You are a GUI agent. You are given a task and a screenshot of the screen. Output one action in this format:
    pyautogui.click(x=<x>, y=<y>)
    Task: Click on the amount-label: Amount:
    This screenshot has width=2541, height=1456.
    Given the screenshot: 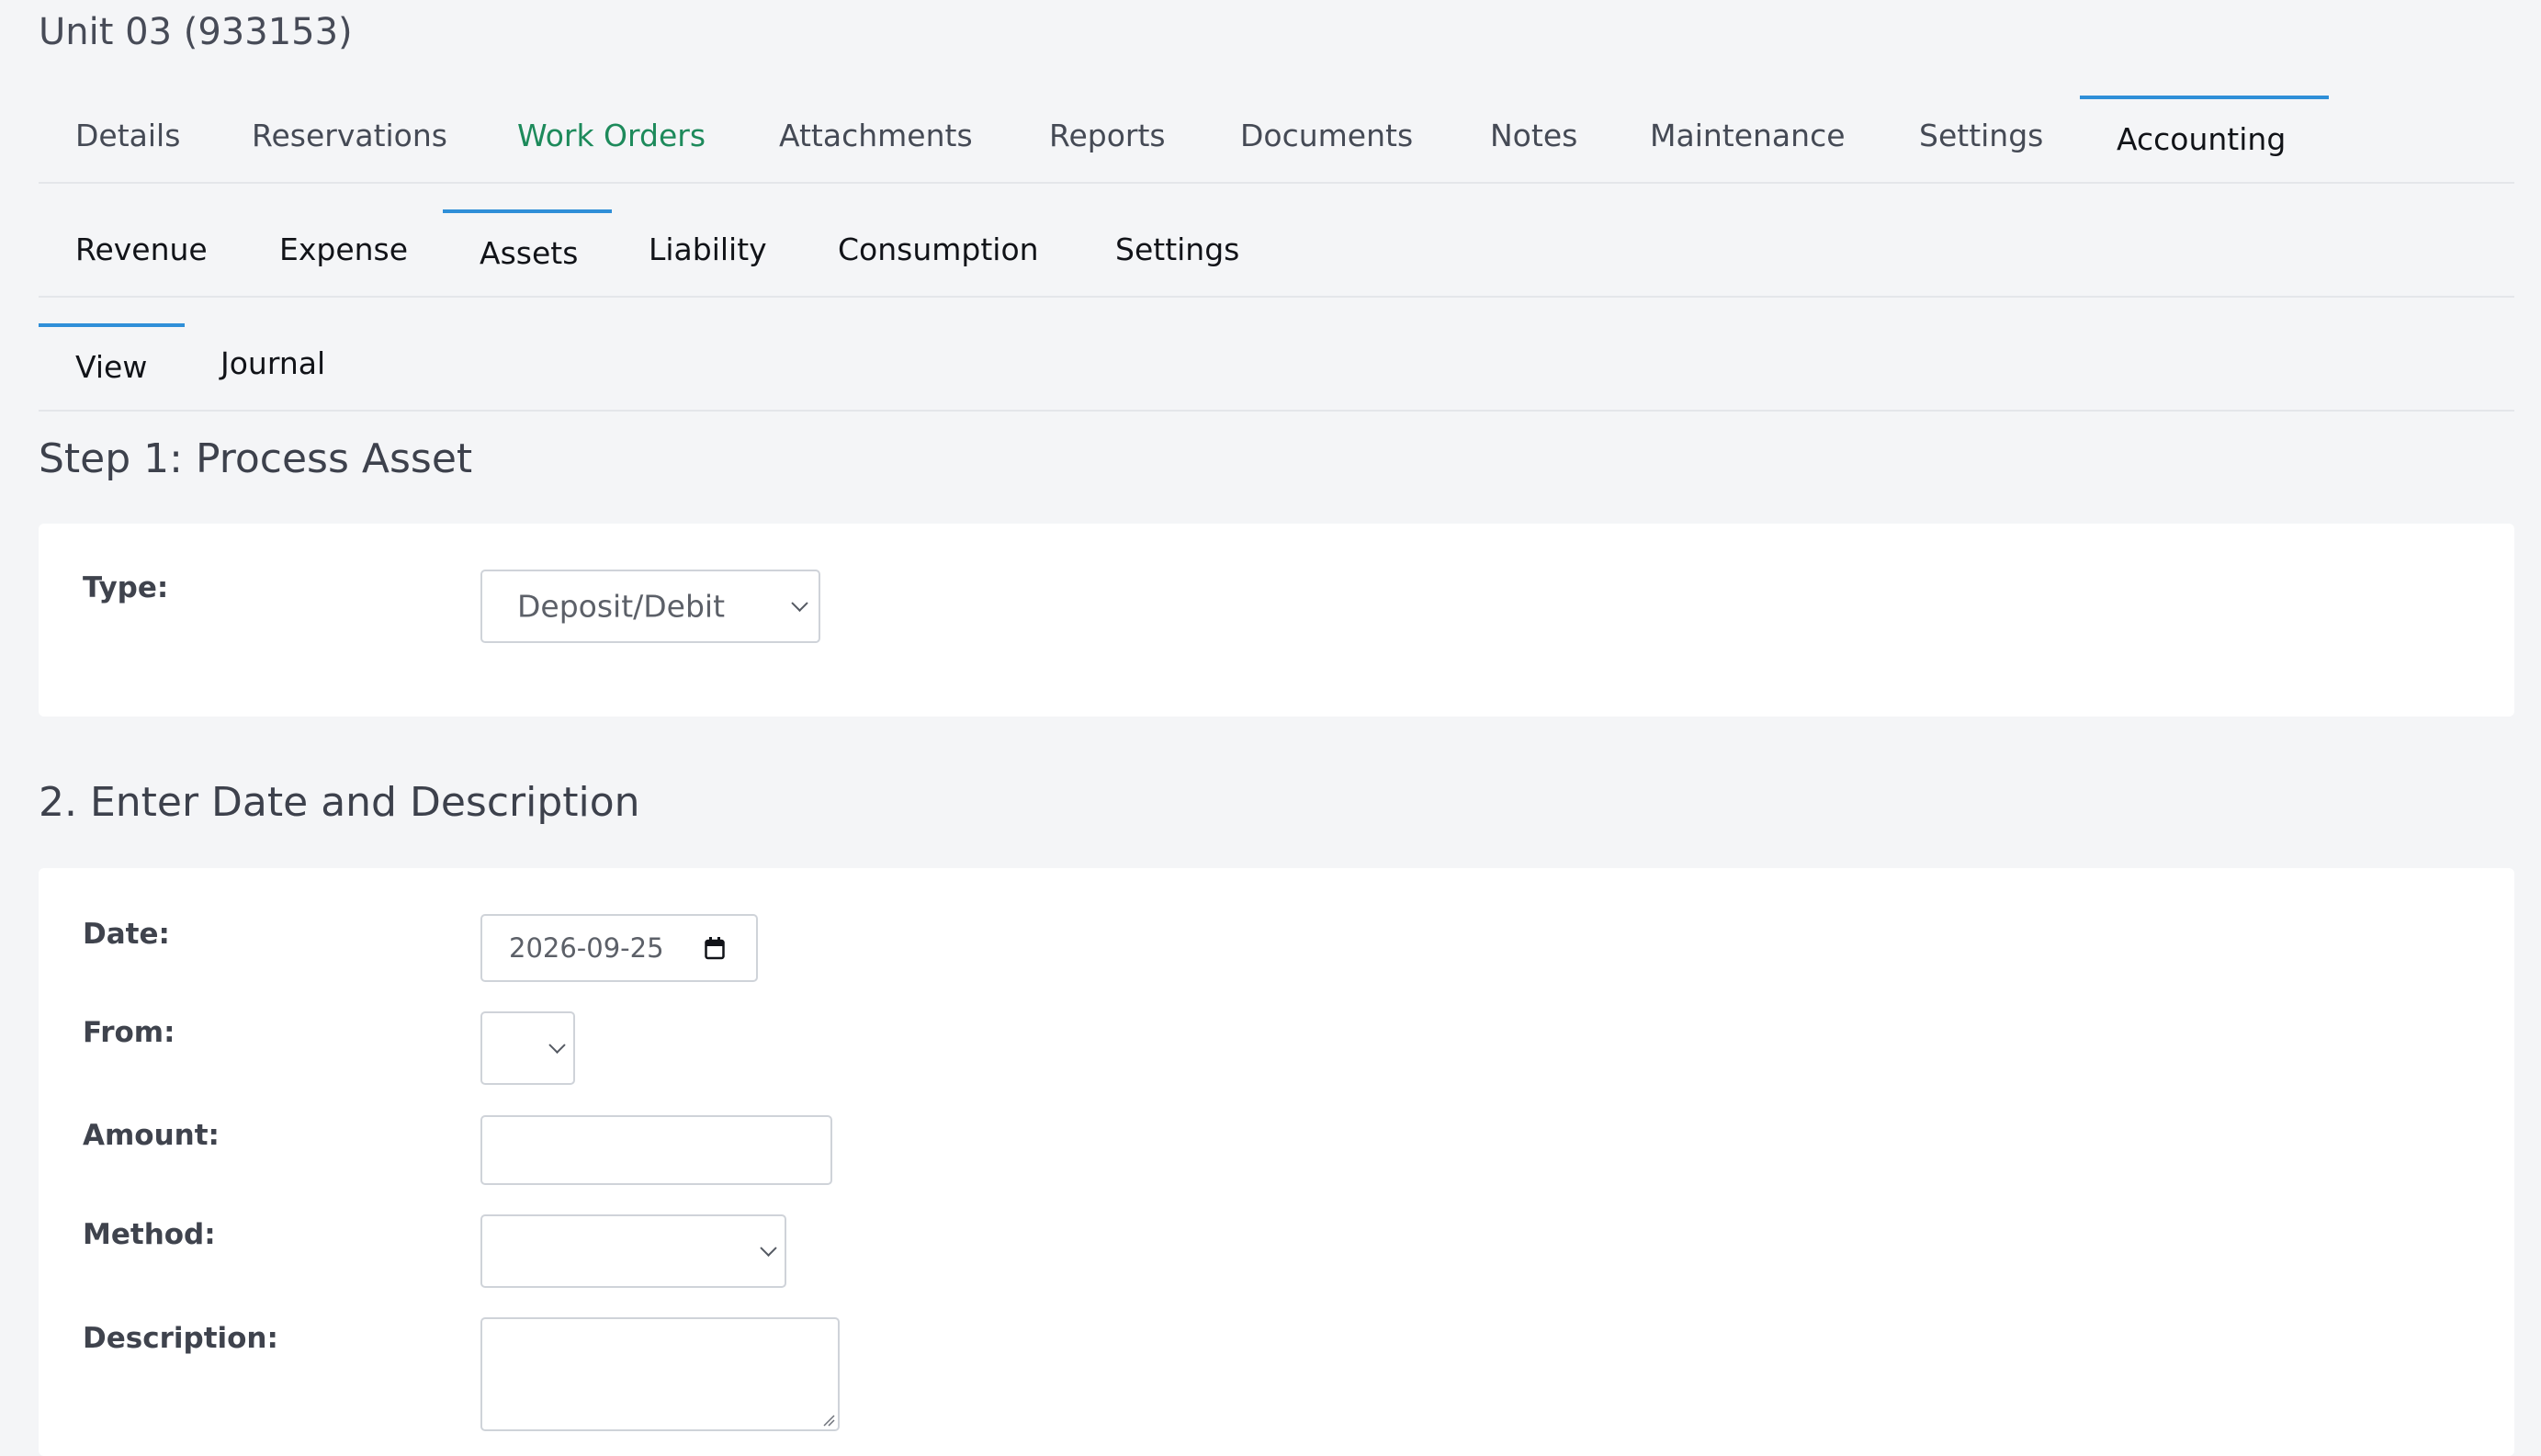 What is the action you would take?
    pyautogui.click(x=151, y=1135)
    